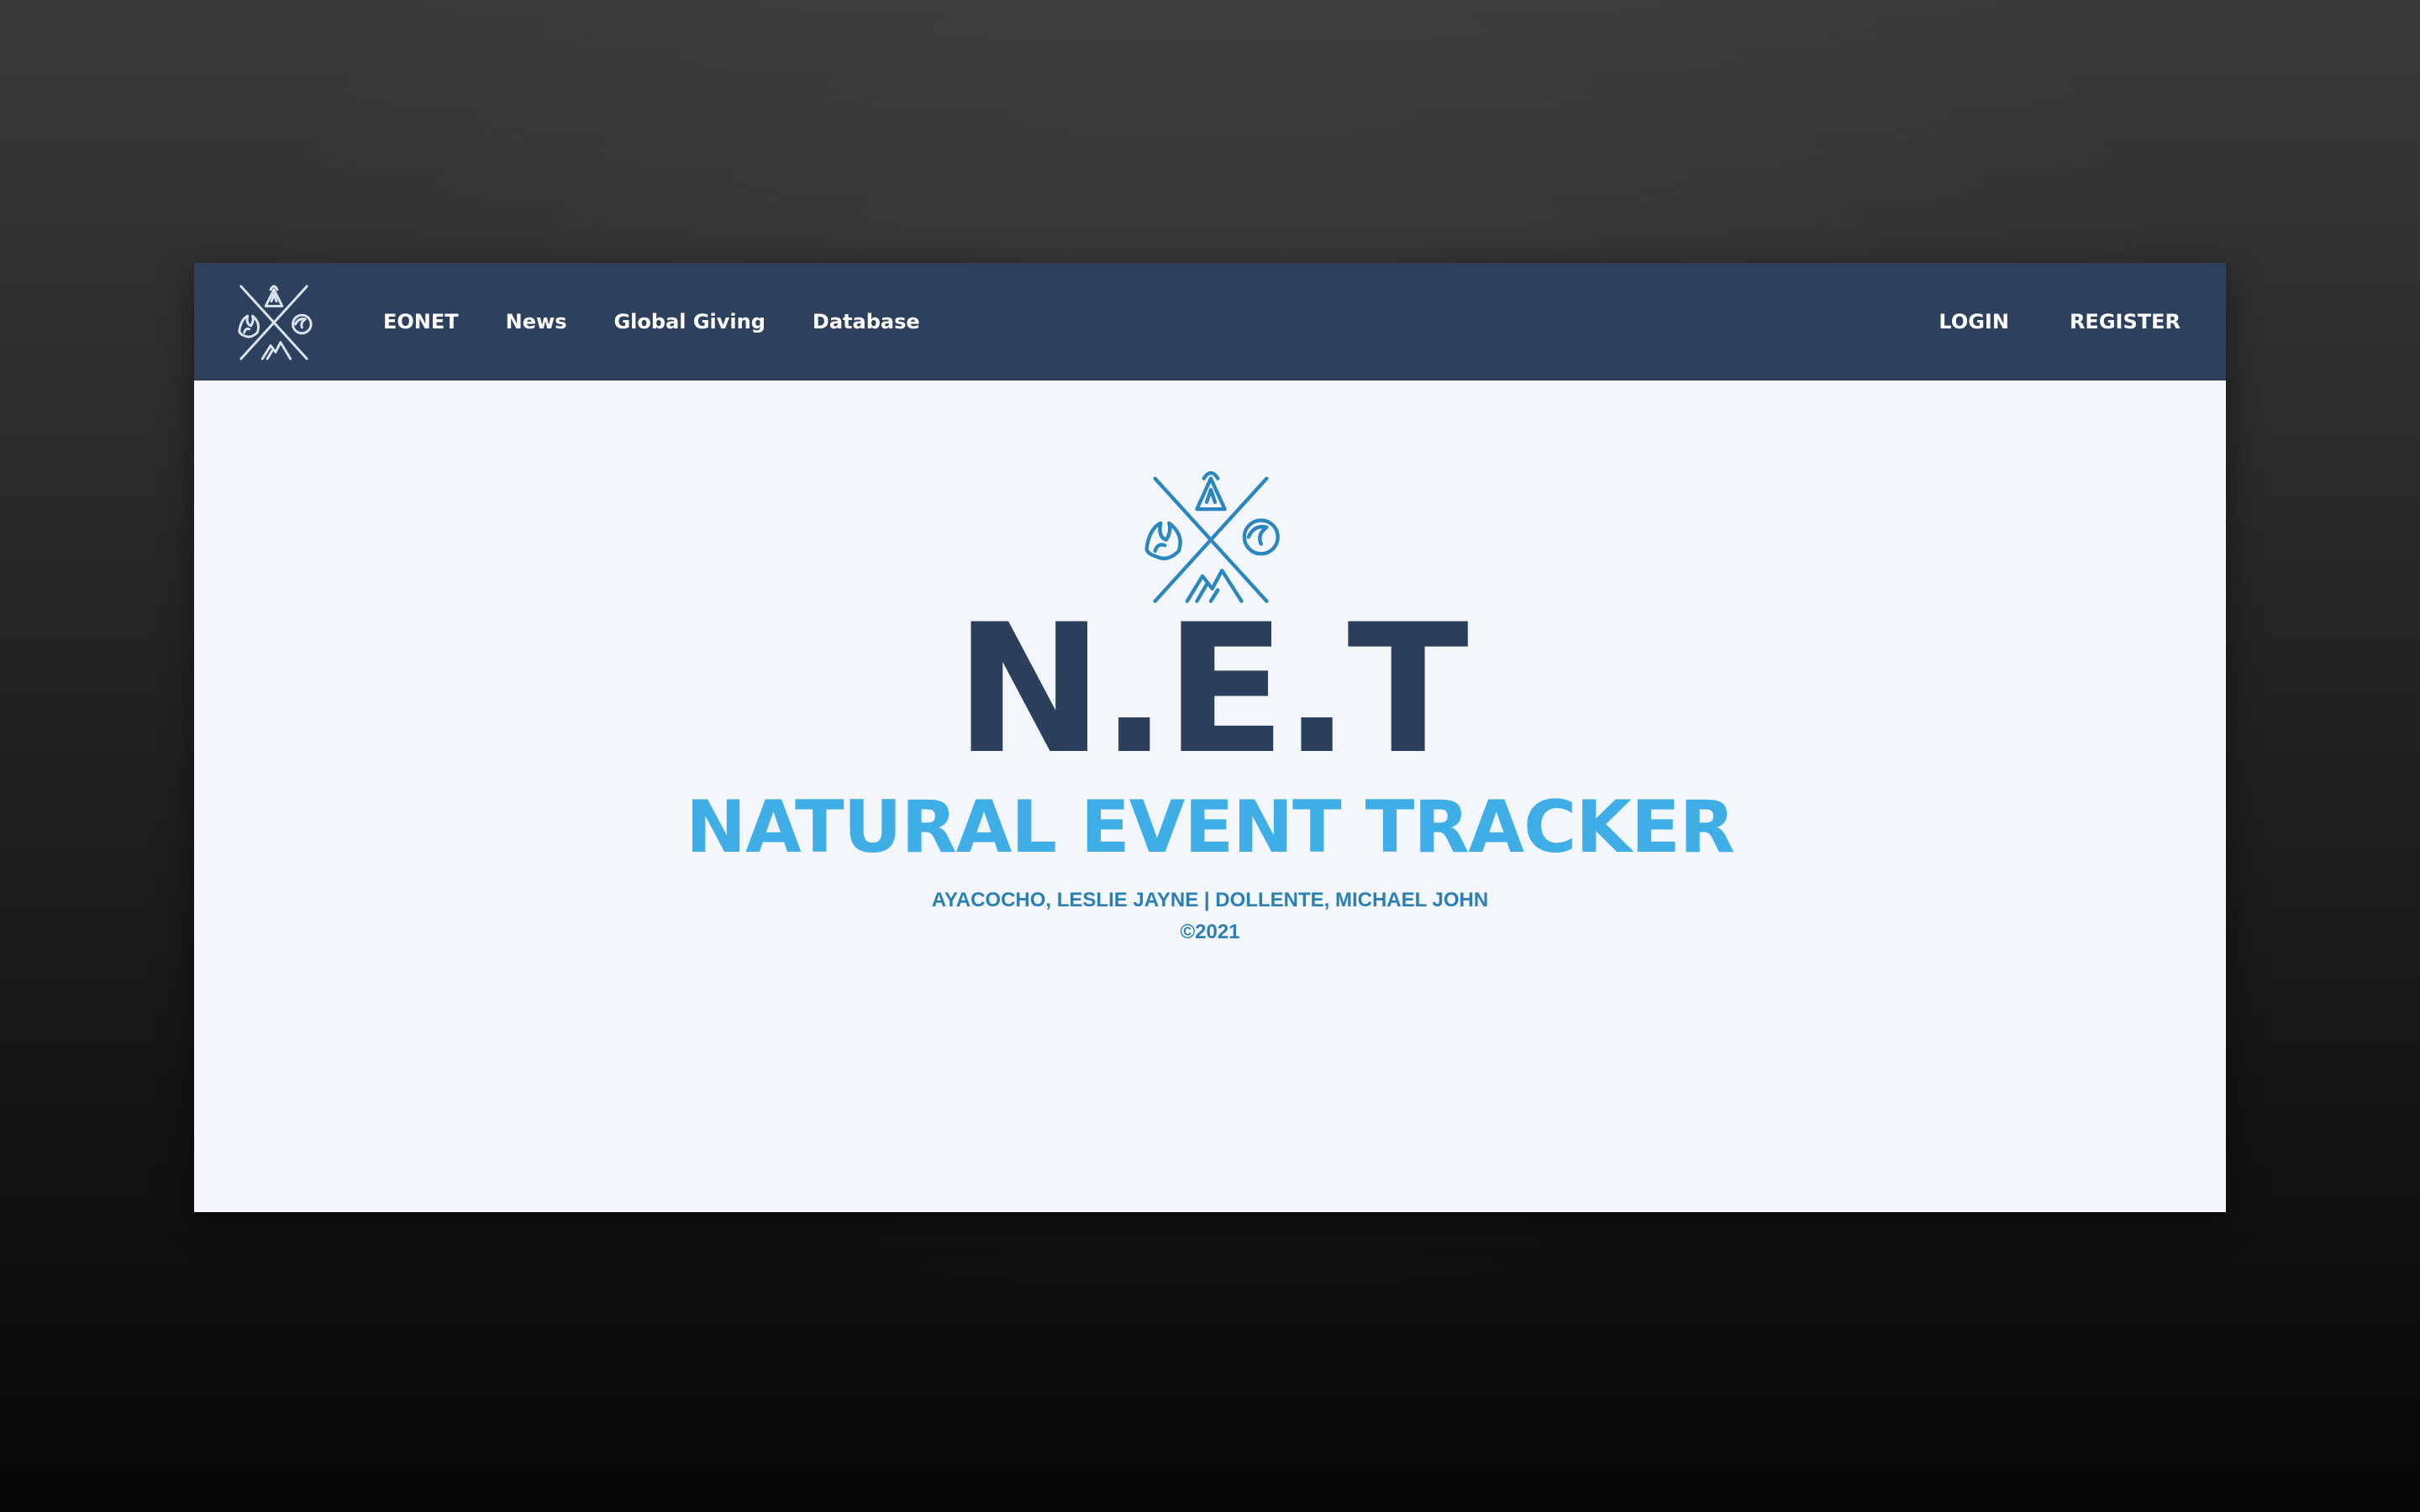 The height and width of the screenshot is (1512, 2420). I want to click on nav-links: EONET News Global Giving Database, so click(675, 322).